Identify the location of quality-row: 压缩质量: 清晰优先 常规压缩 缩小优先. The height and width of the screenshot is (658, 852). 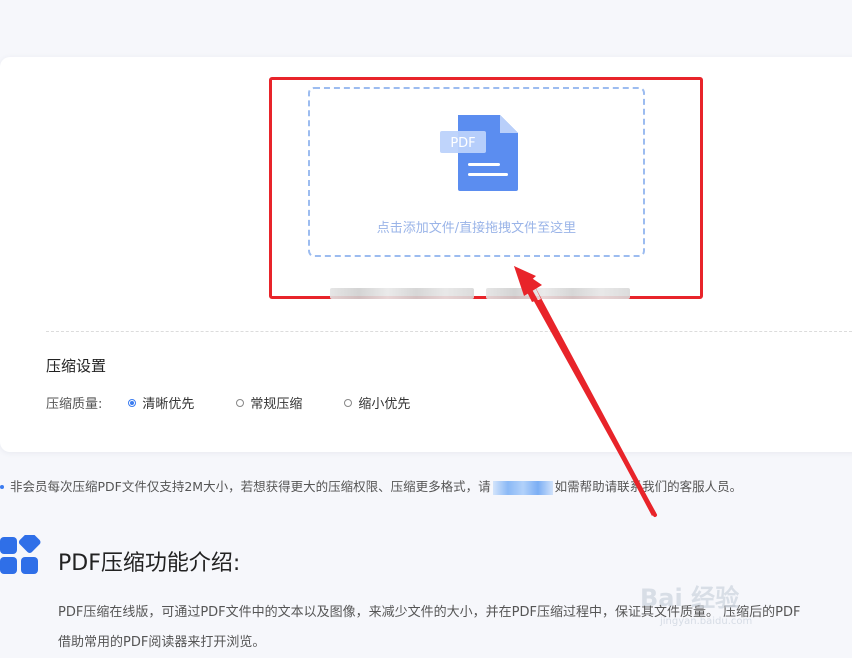
(228, 402).